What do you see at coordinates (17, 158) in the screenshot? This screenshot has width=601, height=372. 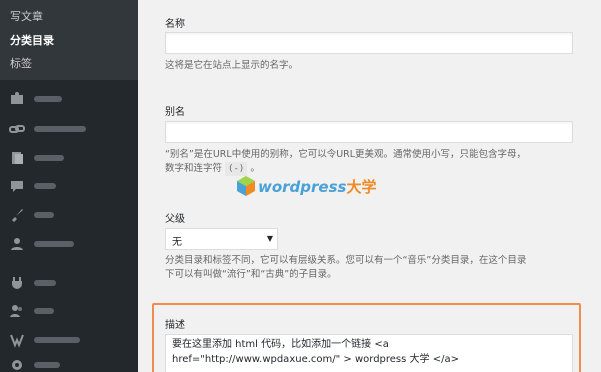 I see `pages-icon` at bounding box center [17, 158].